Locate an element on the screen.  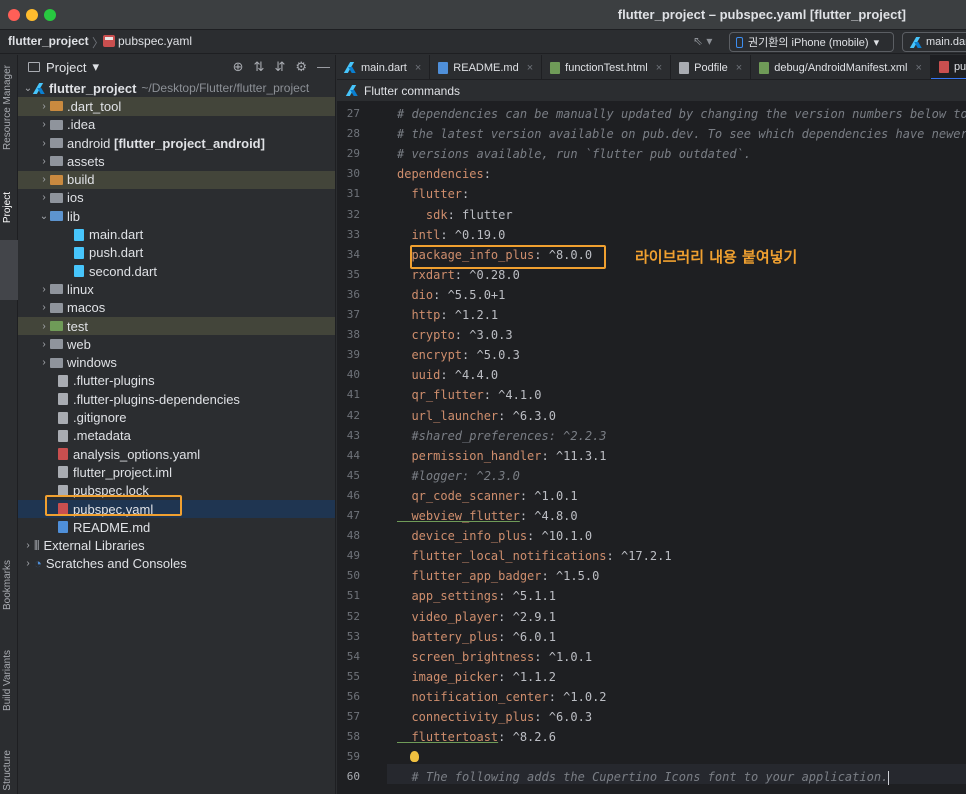
line-number: 39 is located at coordinates (353, 355).